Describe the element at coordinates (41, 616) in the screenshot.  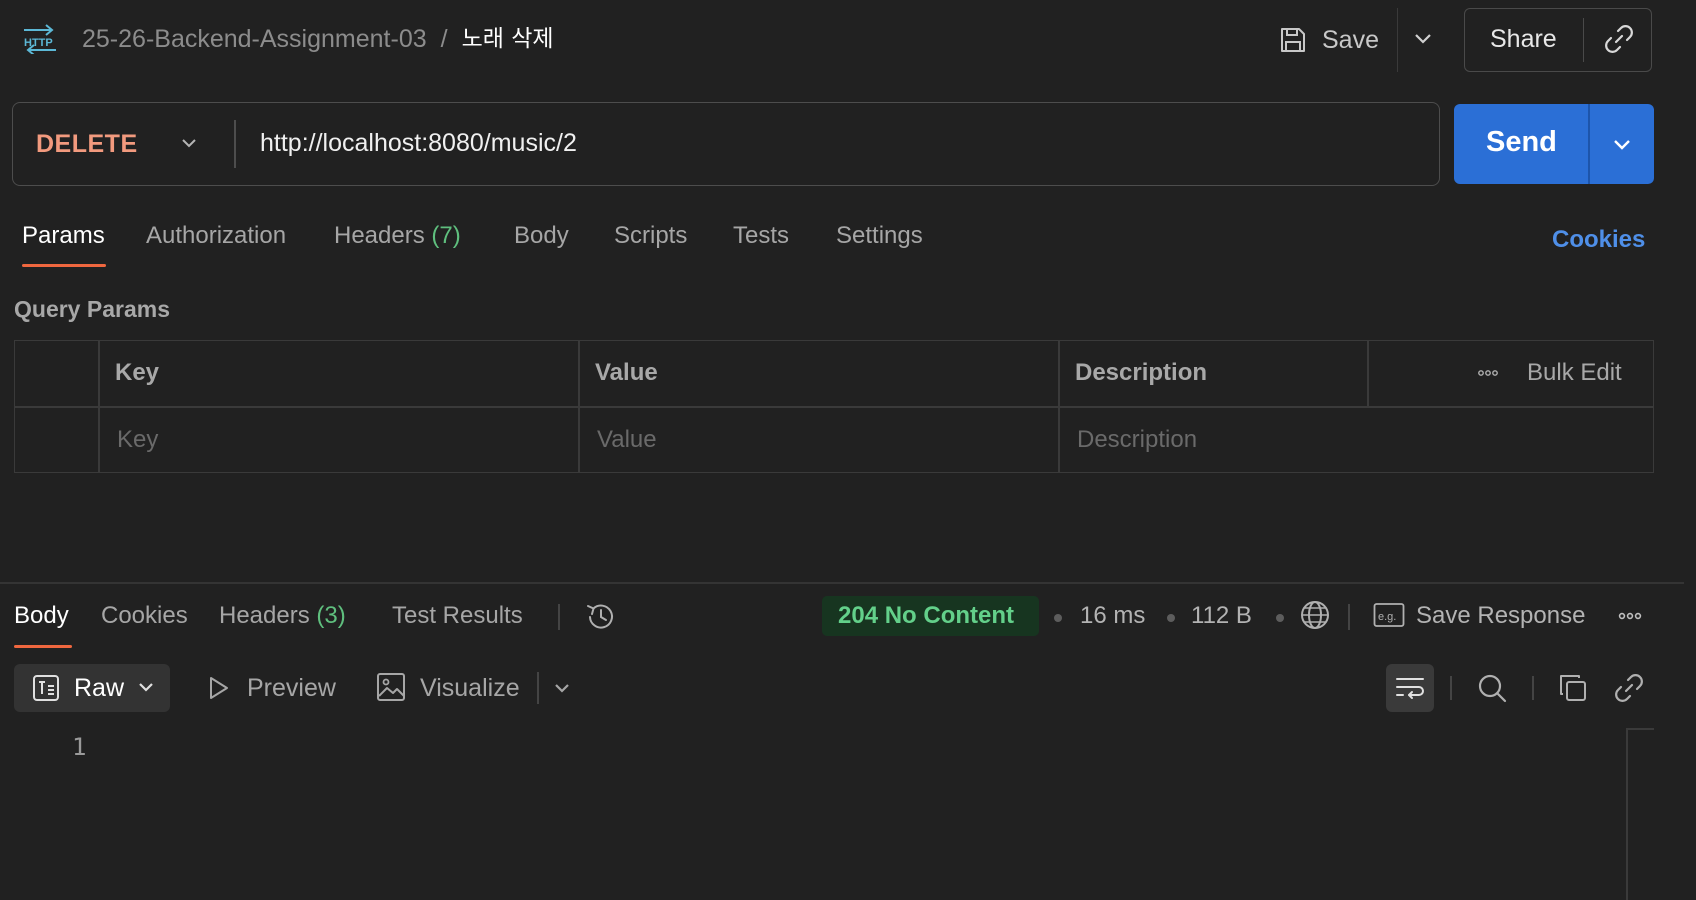
I see `response-tab-body: Body` at that location.